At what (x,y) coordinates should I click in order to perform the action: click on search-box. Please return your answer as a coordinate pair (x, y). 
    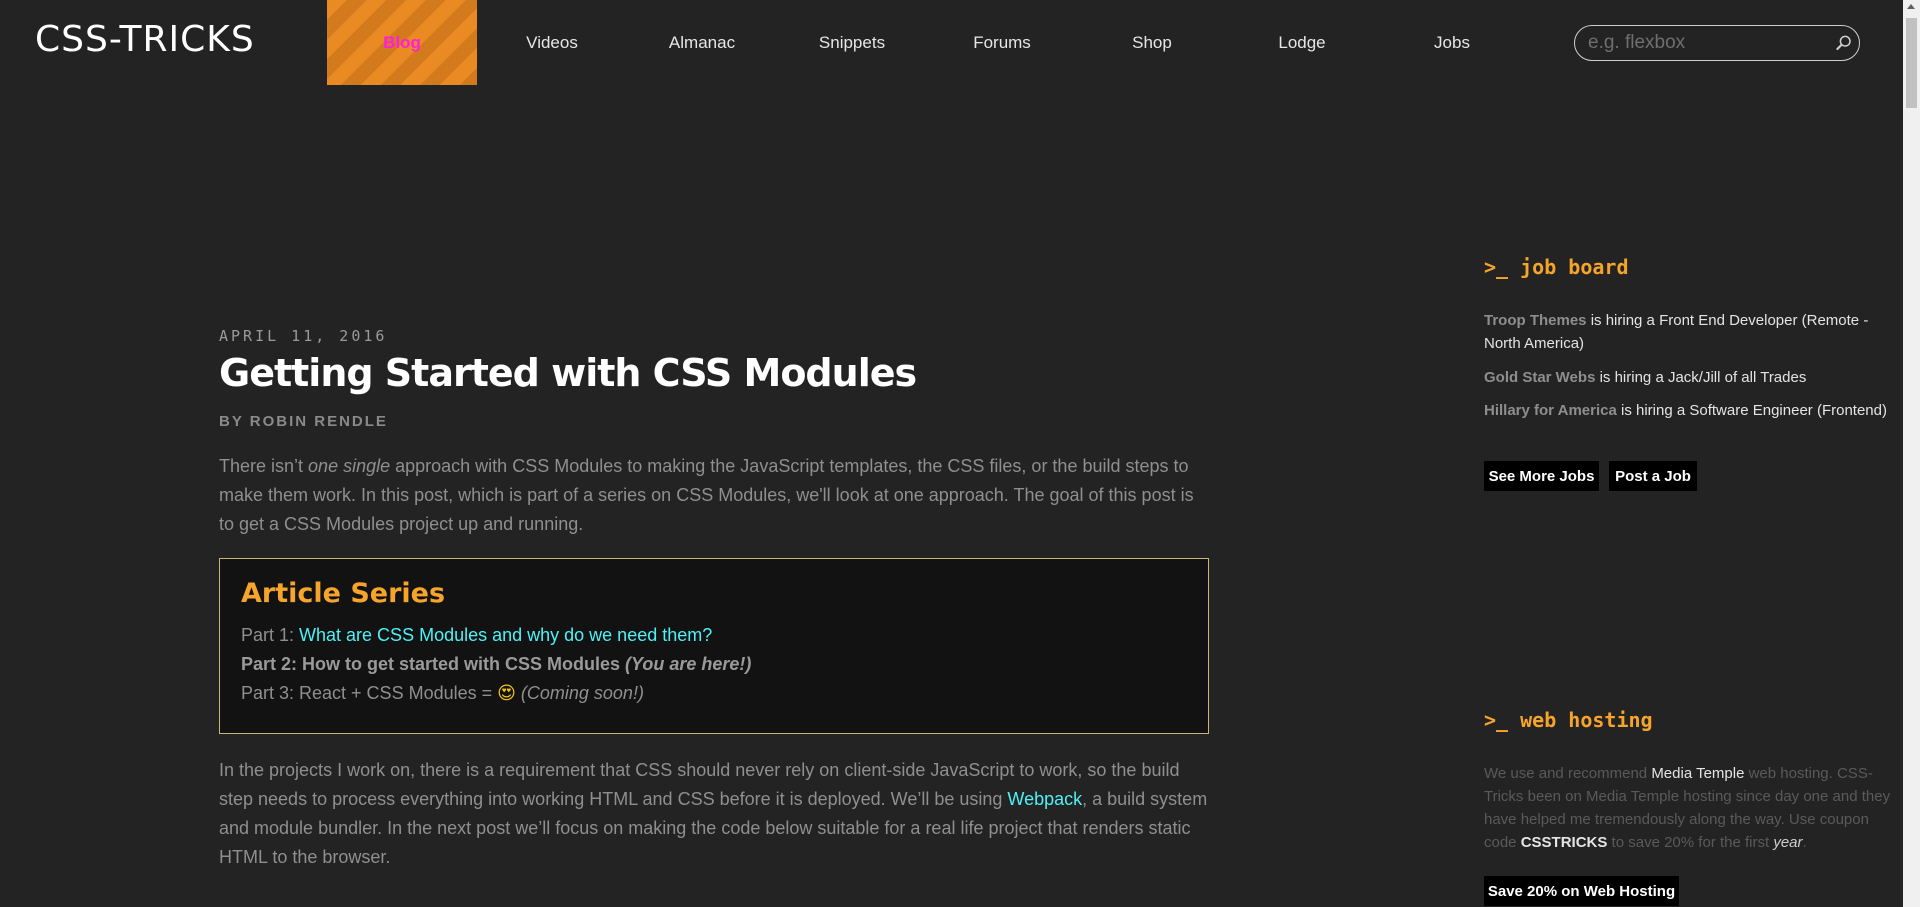
    Looking at the image, I should click on (1717, 43).